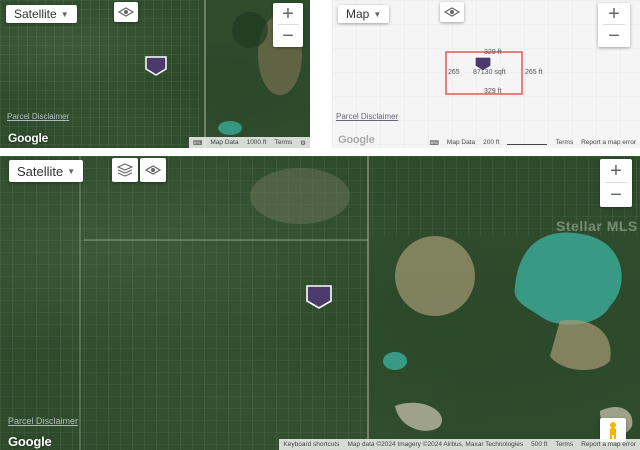 The image size is (640, 450). I want to click on measurement-right: 265 ft, so click(534, 72).